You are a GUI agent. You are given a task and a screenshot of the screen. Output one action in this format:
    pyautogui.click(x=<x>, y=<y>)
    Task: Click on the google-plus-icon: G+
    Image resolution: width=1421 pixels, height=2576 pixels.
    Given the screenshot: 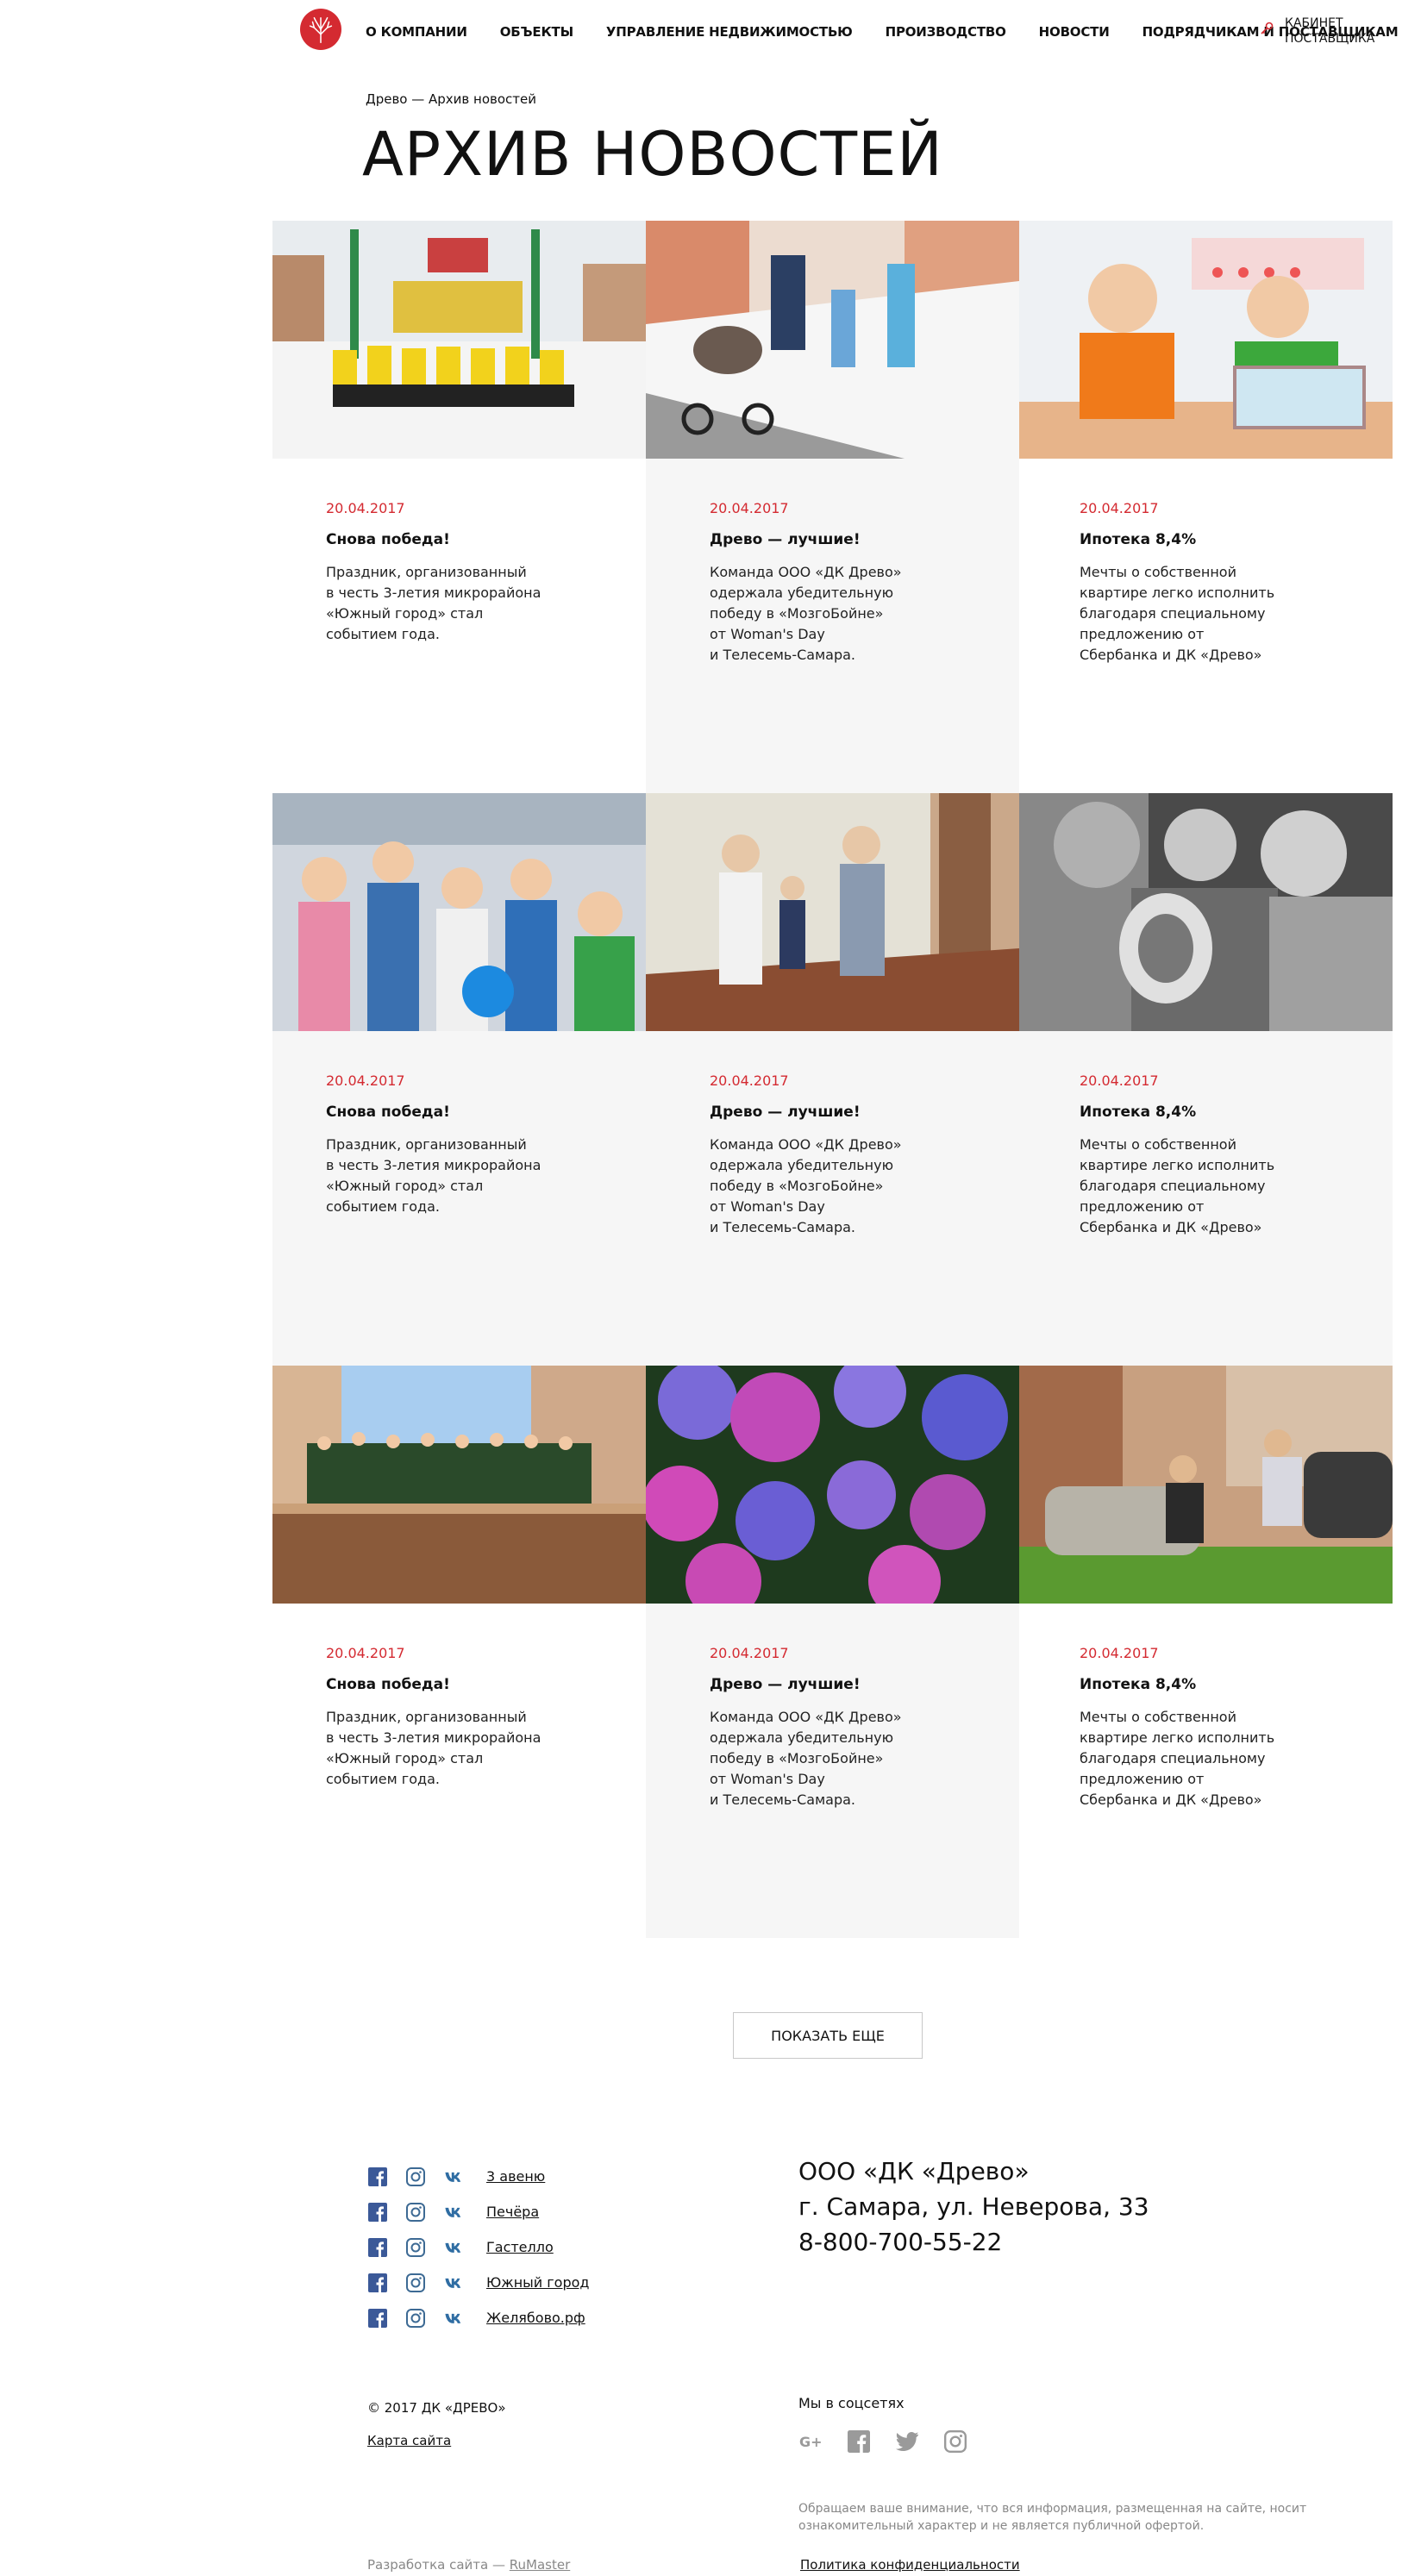 What is the action you would take?
    pyautogui.click(x=810, y=2442)
    